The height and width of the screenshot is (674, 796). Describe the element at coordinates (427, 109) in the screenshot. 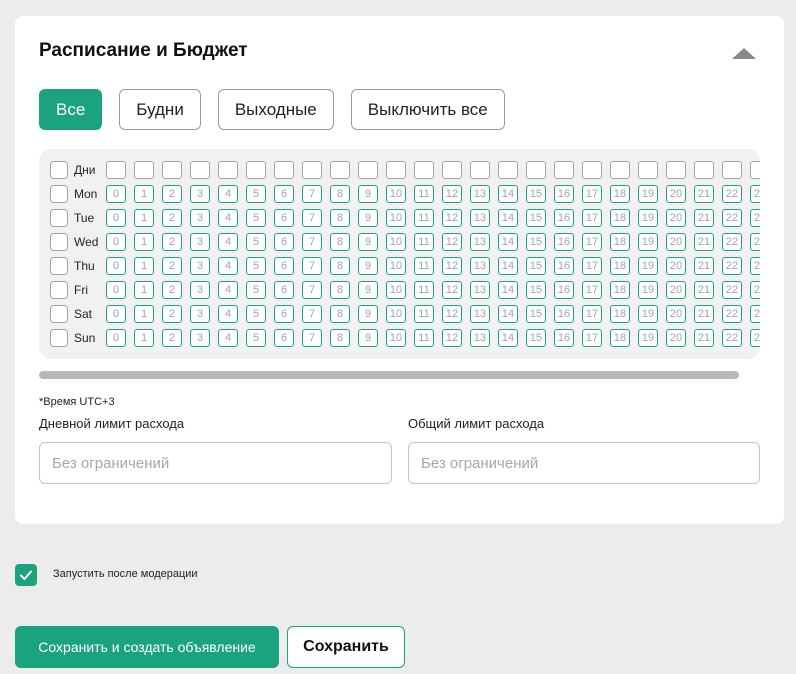

I see `disable-all-button: Выключить все` at that location.